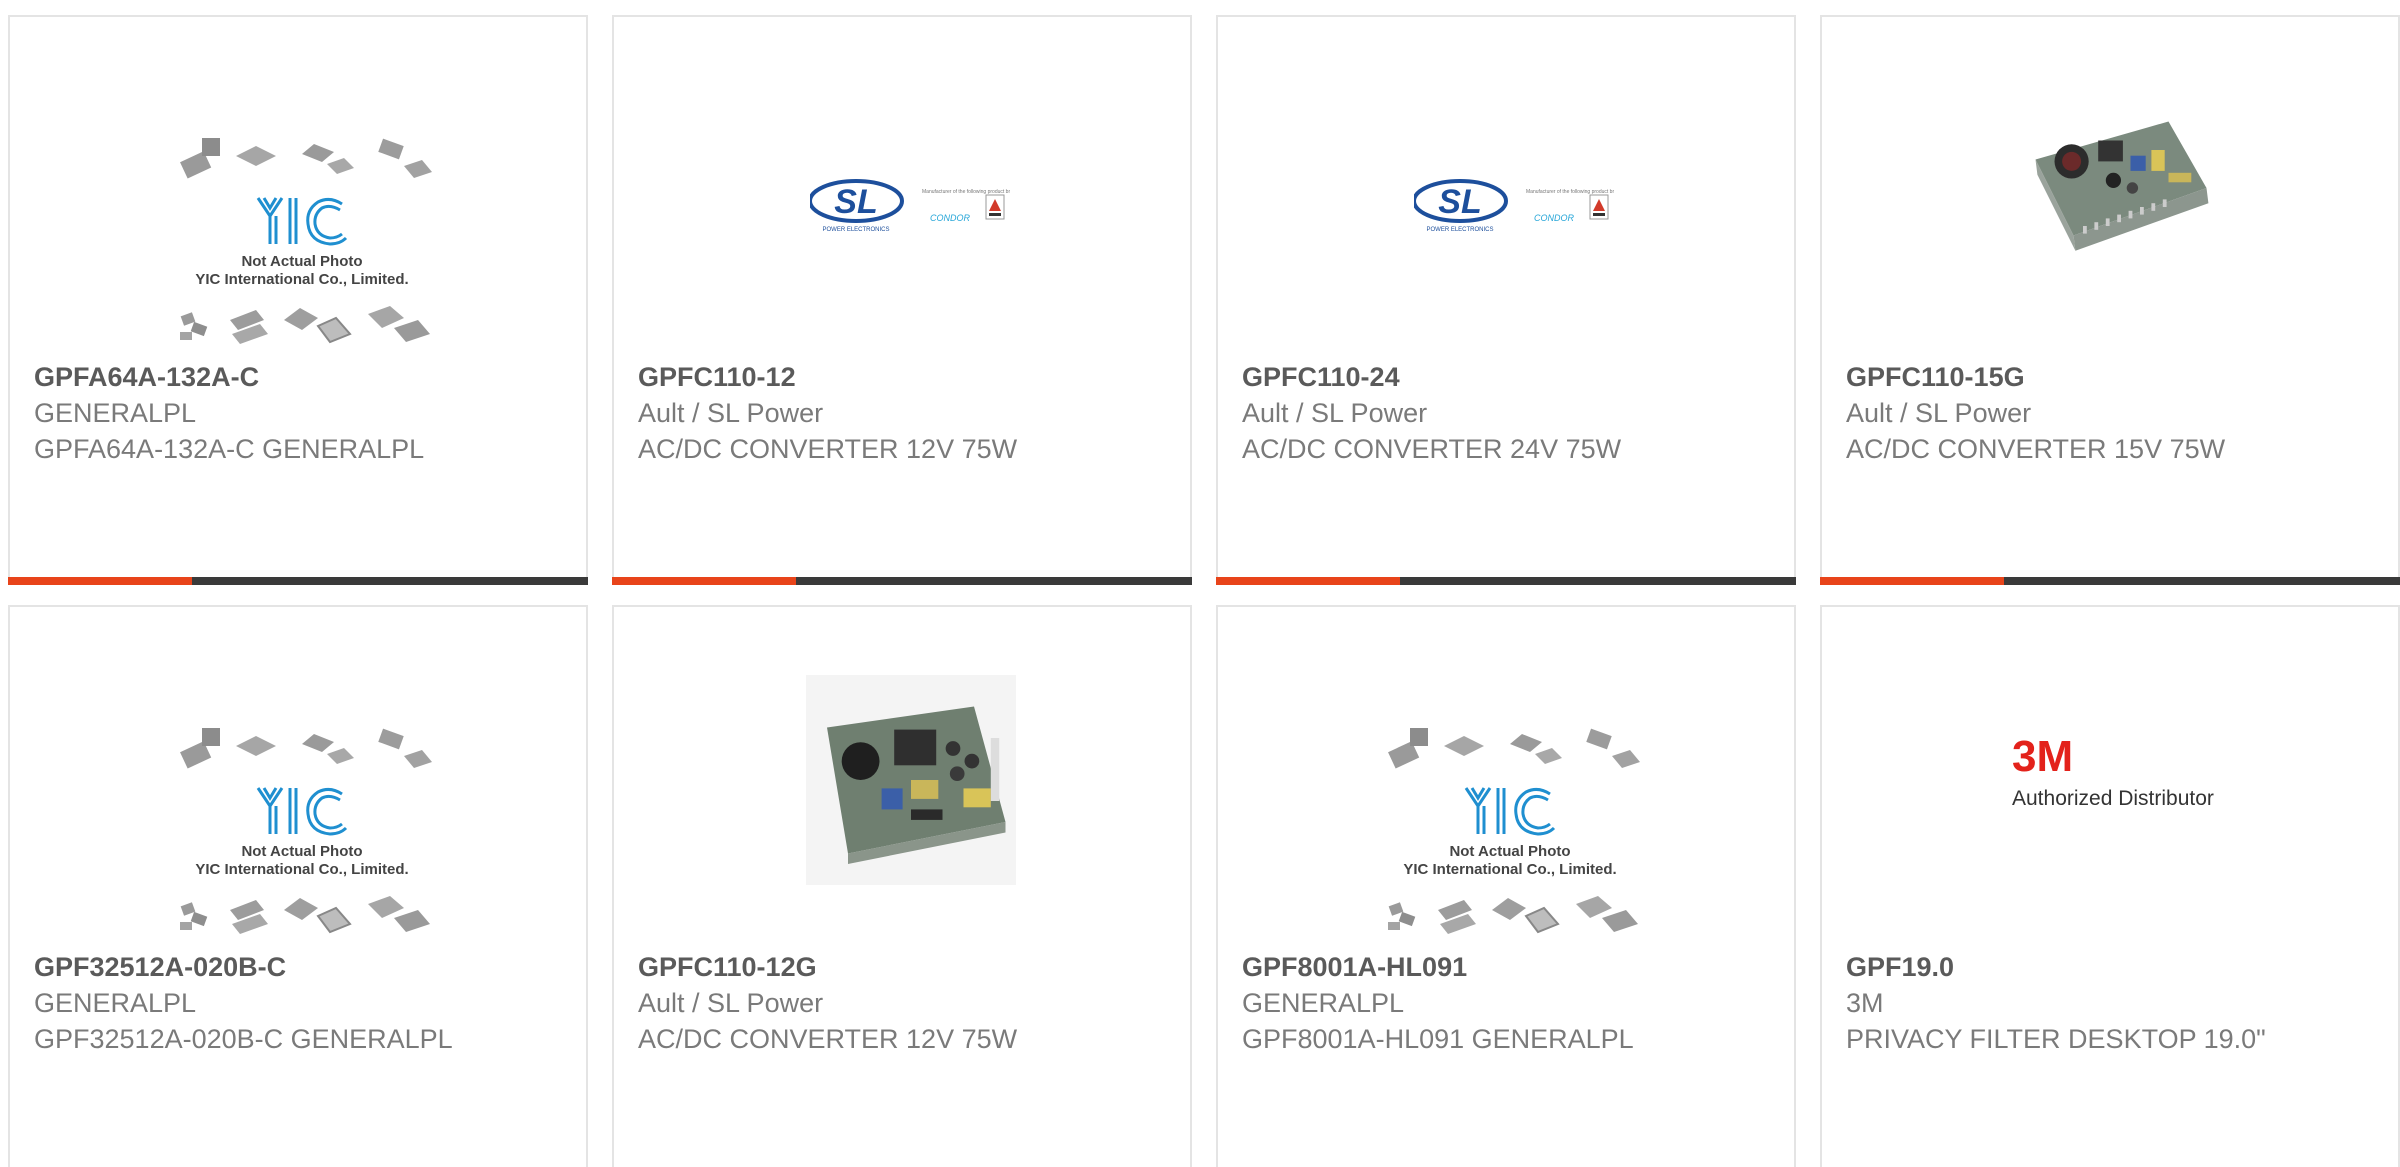  What do you see at coordinates (229, 449) in the screenshot?
I see `description: GPFA64A-132A-C GENERALPL` at bounding box center [229, 449].